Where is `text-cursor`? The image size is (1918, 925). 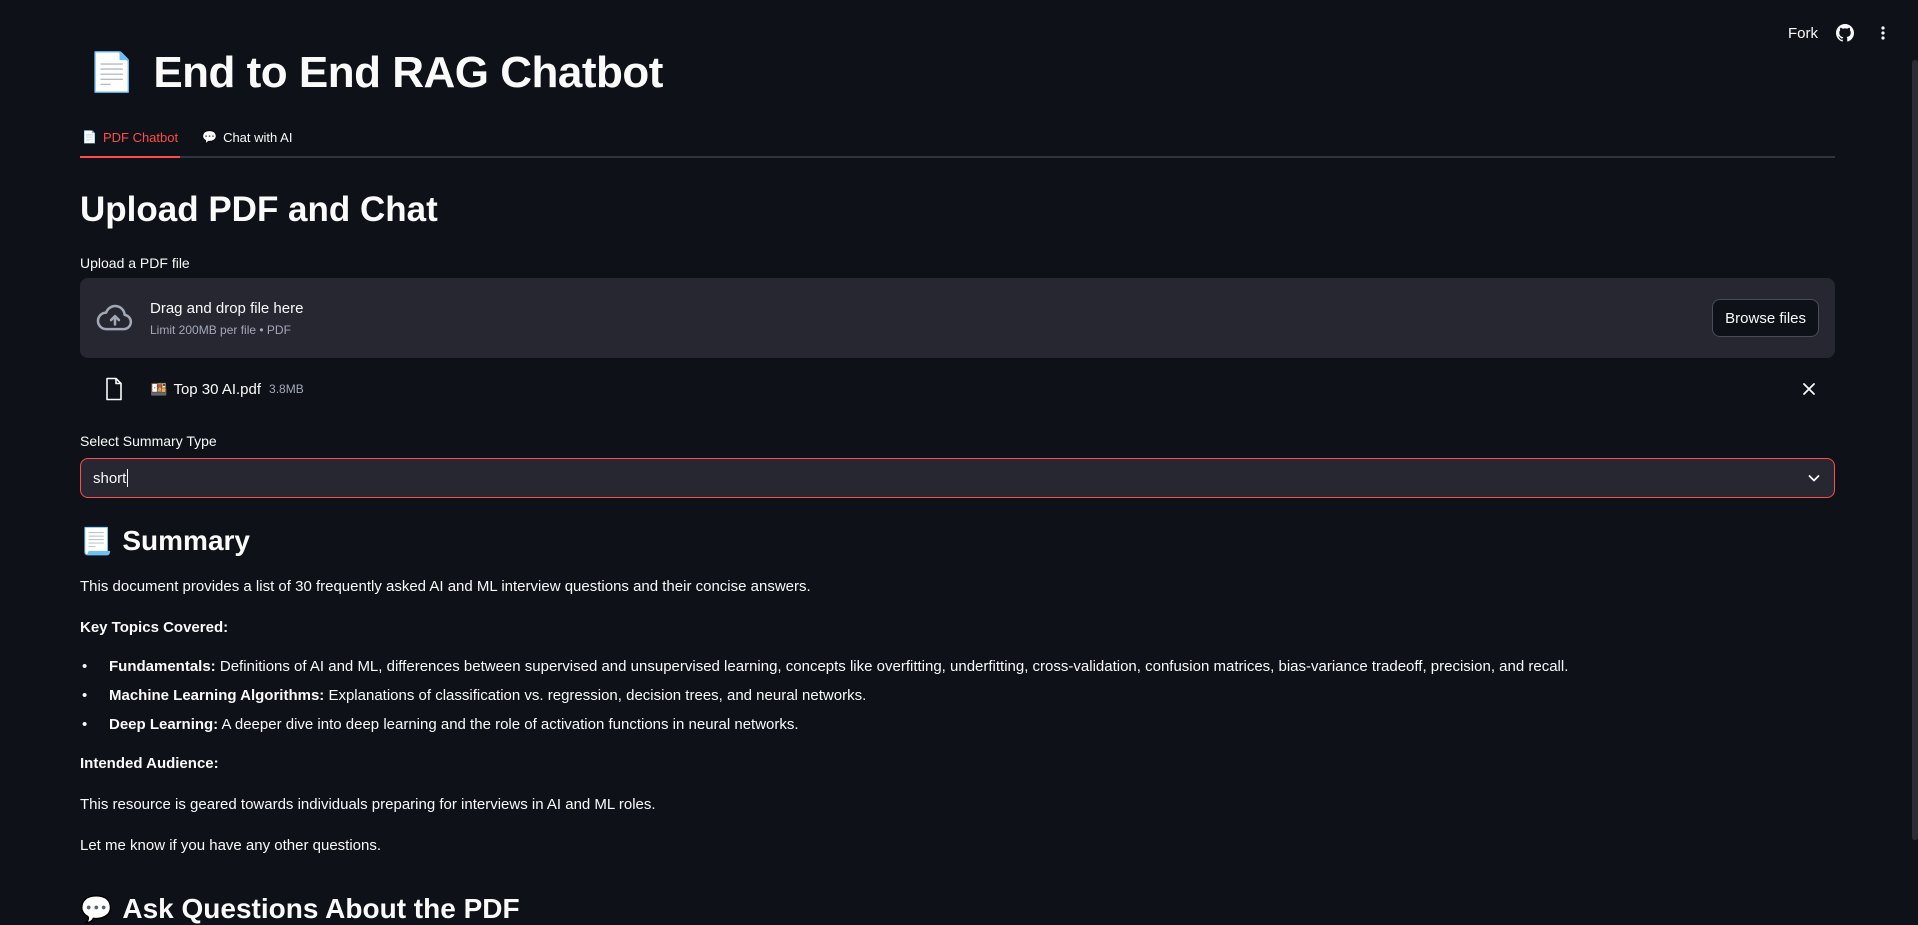 text-cursor is located at coordinates (128, 478).